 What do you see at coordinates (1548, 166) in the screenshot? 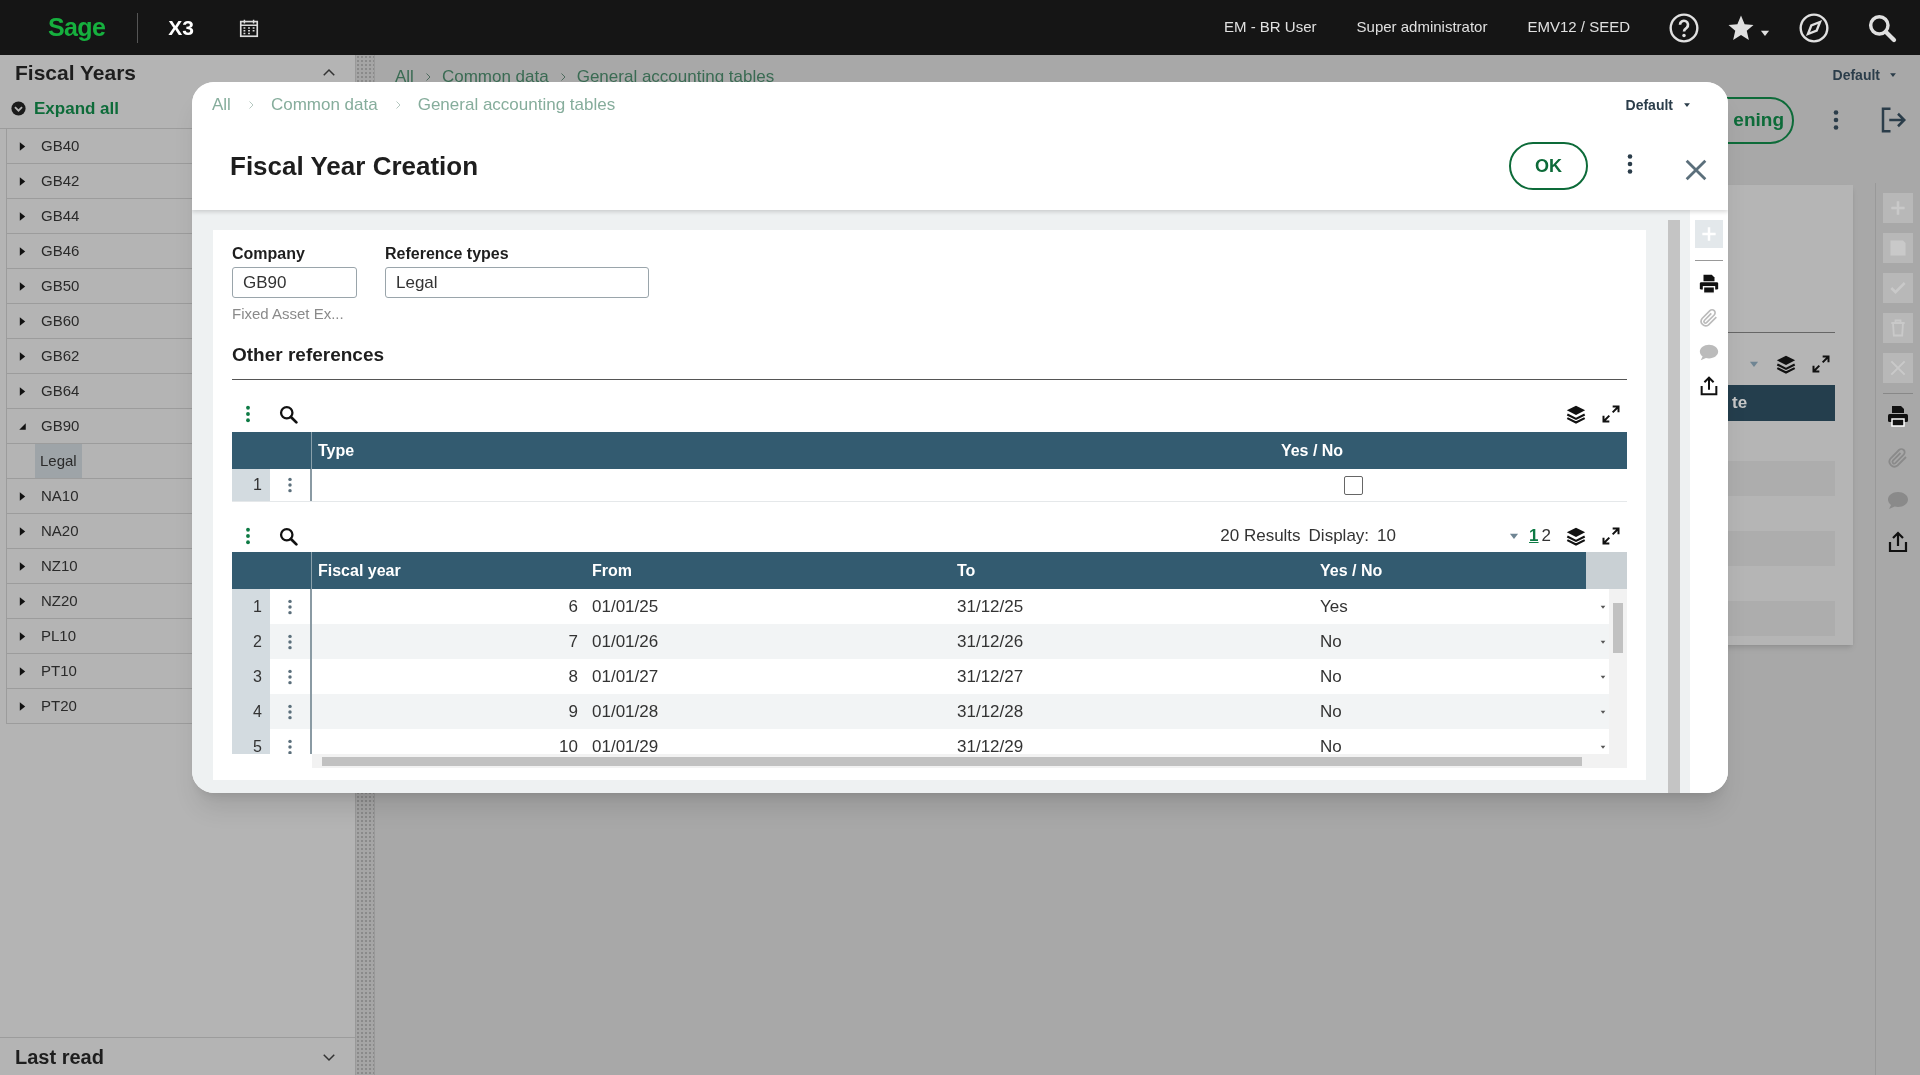
I see `ok-button: OK` at bounding box center [1548, 166].